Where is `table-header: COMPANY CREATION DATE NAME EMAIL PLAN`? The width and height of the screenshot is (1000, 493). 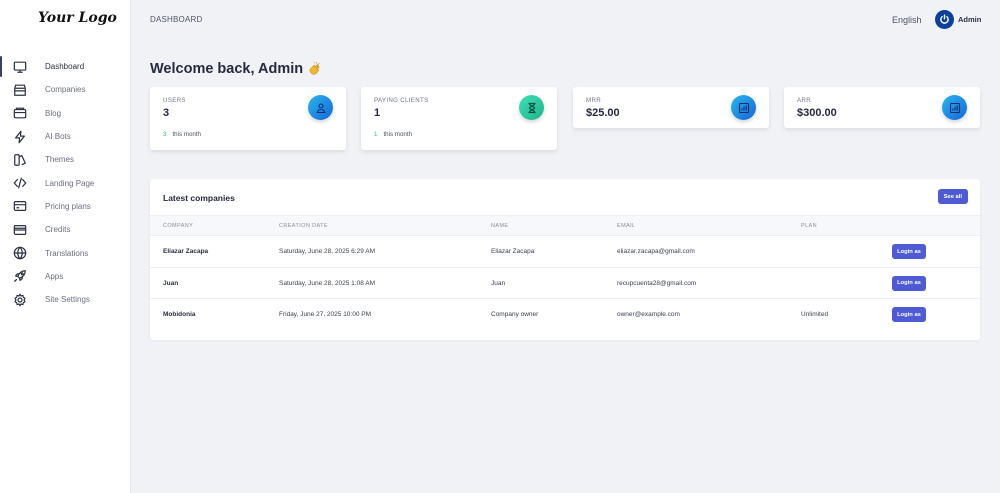 table-header: COMPANY CREATION DATE NAME EMAIL PLAN is located at coordinates (565, 225).